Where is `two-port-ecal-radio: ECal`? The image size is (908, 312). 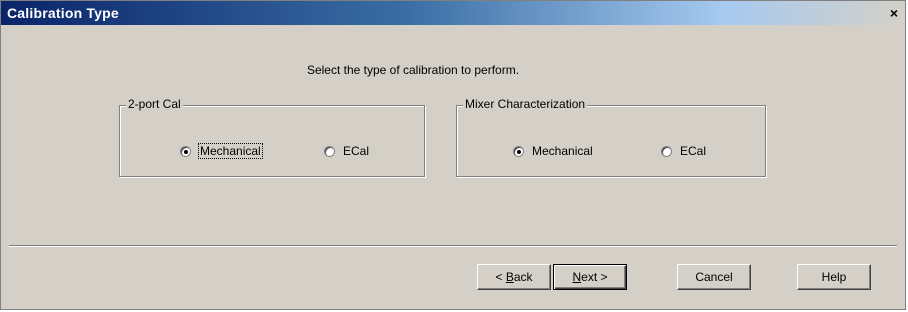 two-port-ecal-radio: ECal is located at coordinates (346, 151).